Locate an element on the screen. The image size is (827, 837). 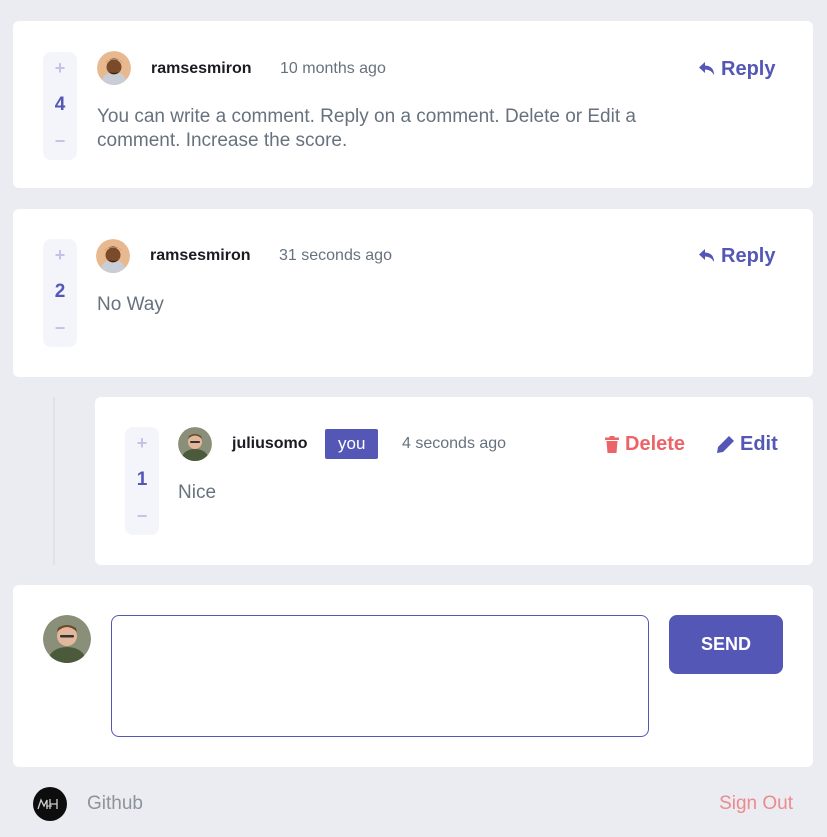
delete-label: Delete is located at coordinates (655, 444).